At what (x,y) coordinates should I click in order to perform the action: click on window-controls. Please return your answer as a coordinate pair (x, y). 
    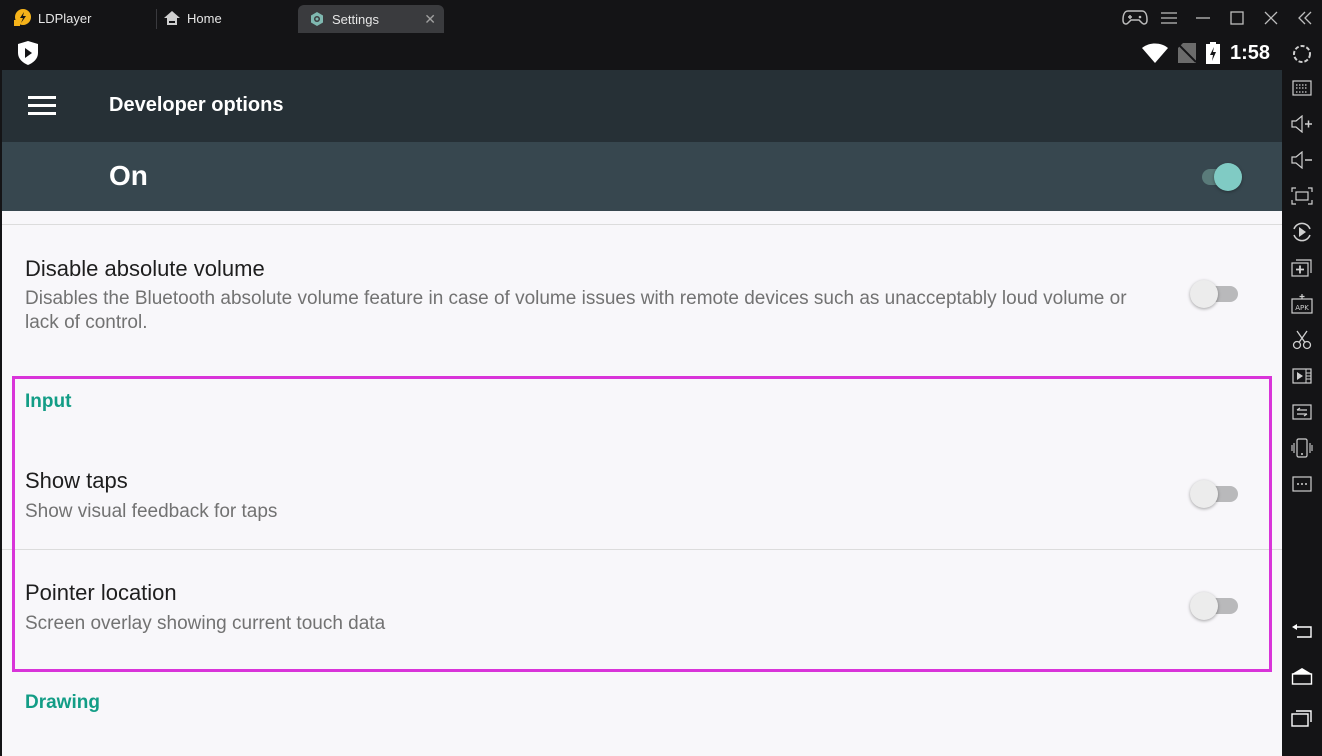
    Looking at the image, I should click on (1220, 18).